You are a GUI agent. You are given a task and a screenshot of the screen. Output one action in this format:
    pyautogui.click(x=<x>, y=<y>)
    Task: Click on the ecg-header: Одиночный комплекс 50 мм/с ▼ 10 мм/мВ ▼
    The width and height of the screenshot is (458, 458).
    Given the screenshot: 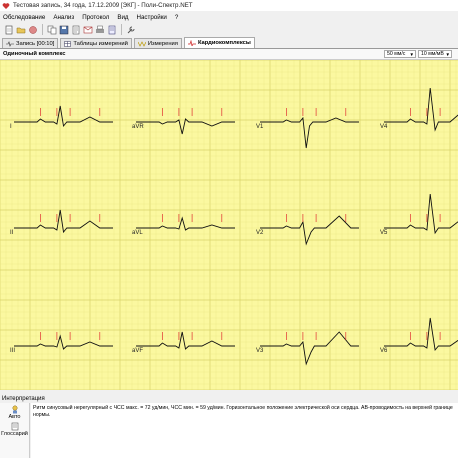 What is the action you would take?
    pyautogui.click(x=229, y=54)
    